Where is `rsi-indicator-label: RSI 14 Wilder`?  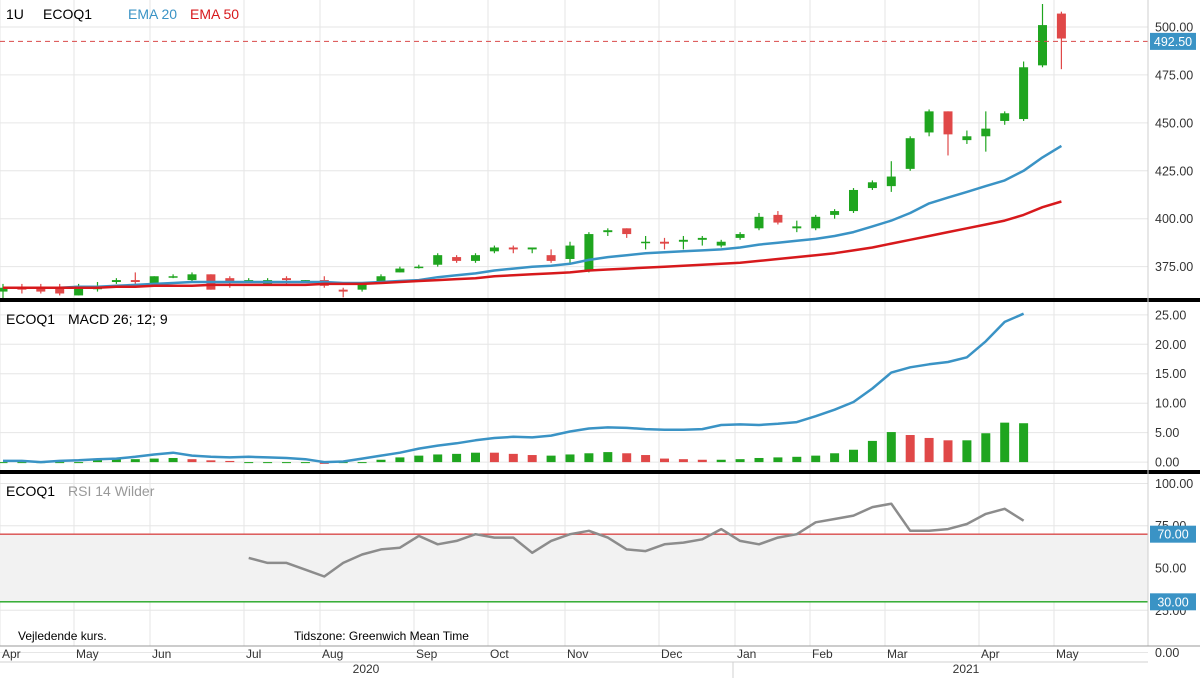 rsi-indicator-label: RSI 14 Wilder is located at coordinates (111, 491).